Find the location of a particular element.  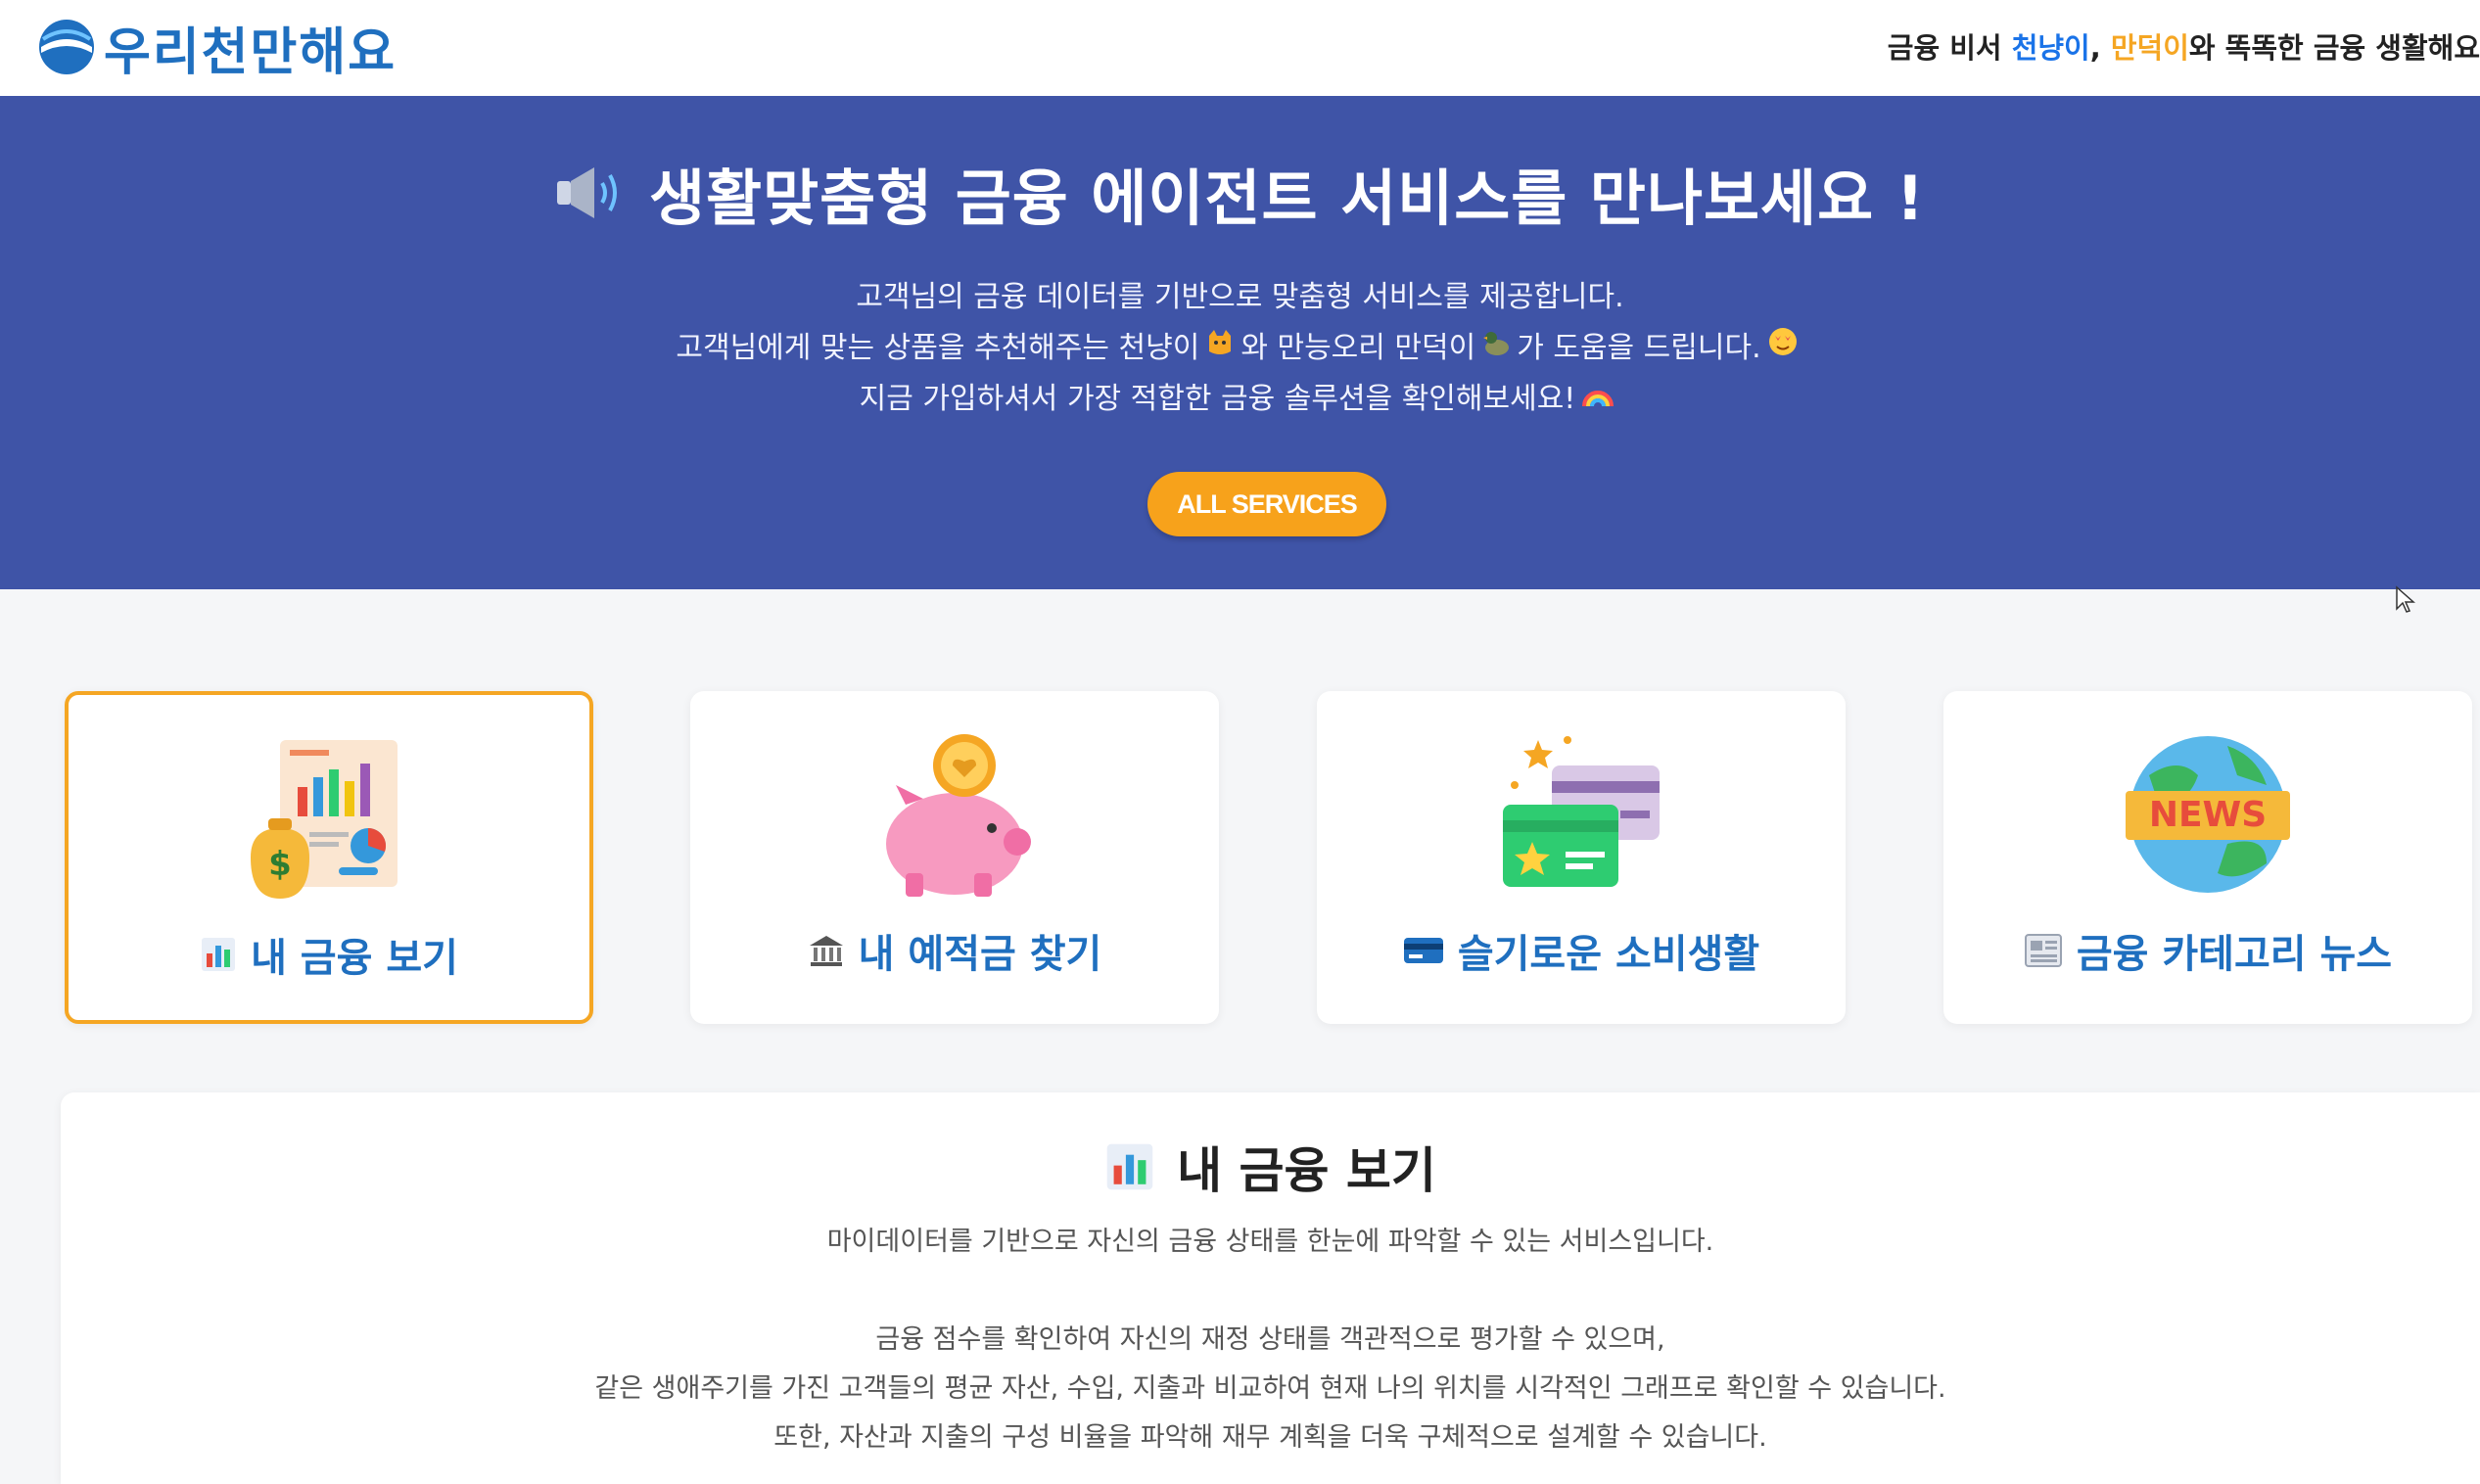

logo-text: 우리천만해요 is located at coordinates (251, 52).